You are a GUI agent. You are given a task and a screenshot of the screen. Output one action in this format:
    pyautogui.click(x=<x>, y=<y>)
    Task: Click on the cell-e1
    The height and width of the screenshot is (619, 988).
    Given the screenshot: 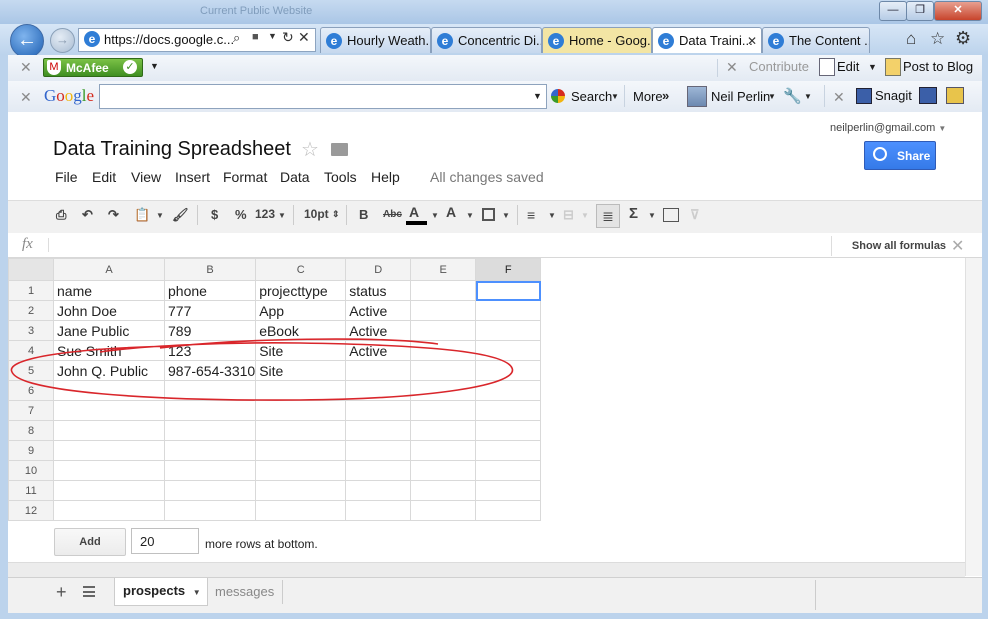 What is the action you would take?
    pyautogui.click(x=443, y=290)
    